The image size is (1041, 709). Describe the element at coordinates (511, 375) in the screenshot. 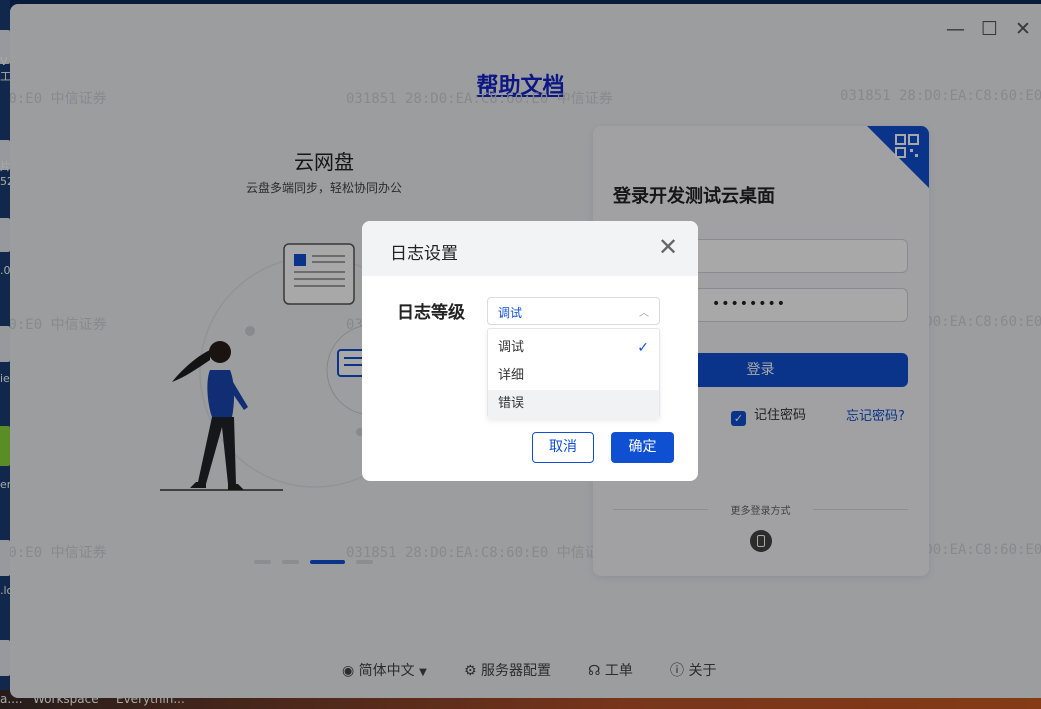

I see `option-label: 详细` at that location.